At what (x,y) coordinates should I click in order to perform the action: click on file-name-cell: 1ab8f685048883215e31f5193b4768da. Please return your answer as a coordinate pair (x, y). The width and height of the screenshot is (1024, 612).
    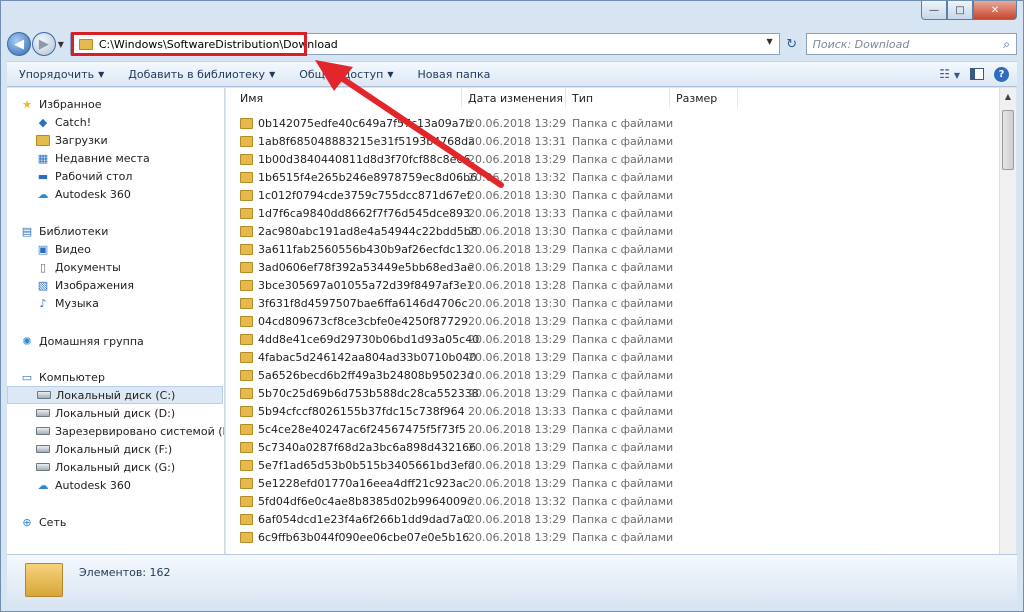
    Looking at the image, I should click on (357, 141).